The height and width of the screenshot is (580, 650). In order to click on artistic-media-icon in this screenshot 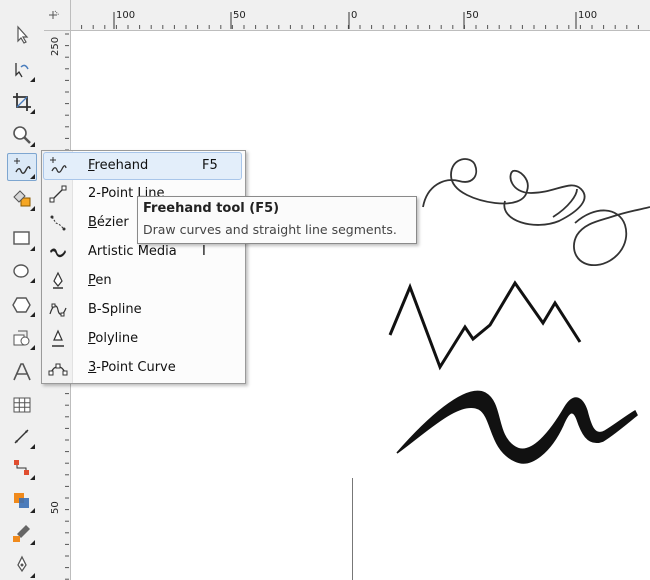, I will do `click(58, 252)`.